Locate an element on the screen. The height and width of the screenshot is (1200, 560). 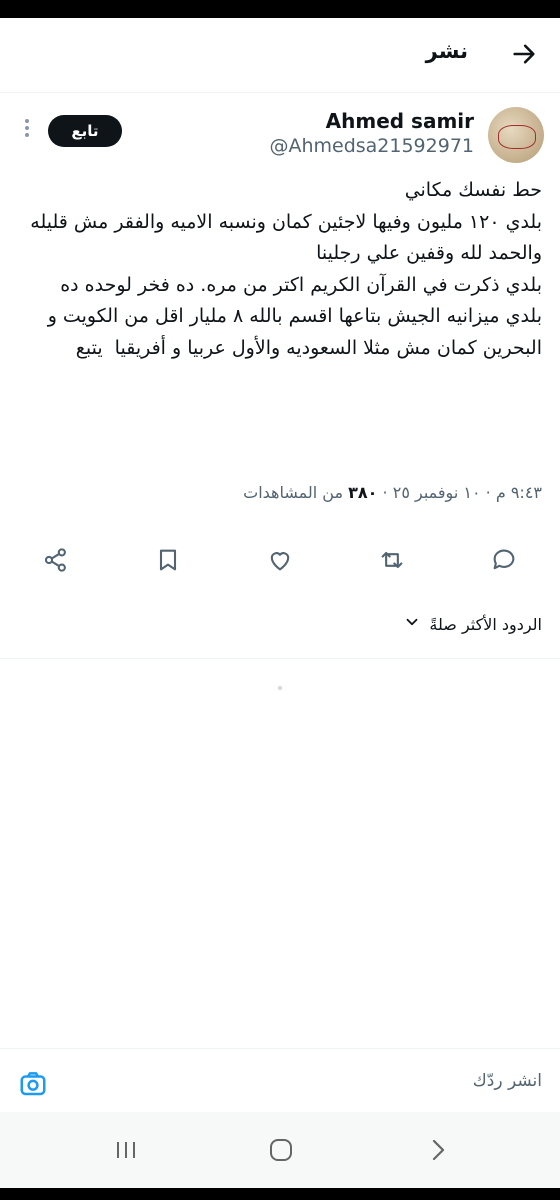
tweet-actions is located at coordinates (280, 560).